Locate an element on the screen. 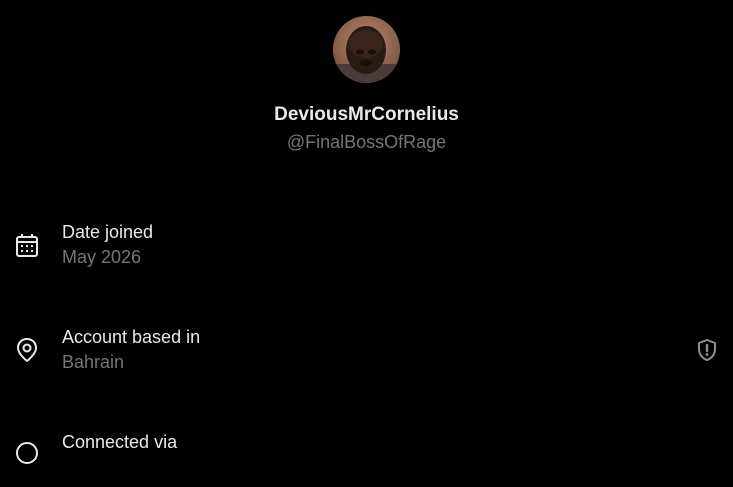 This screenshot has width=733, height=487. row-value-account-based-in: Bahrain is located at coordinates (93, 362).